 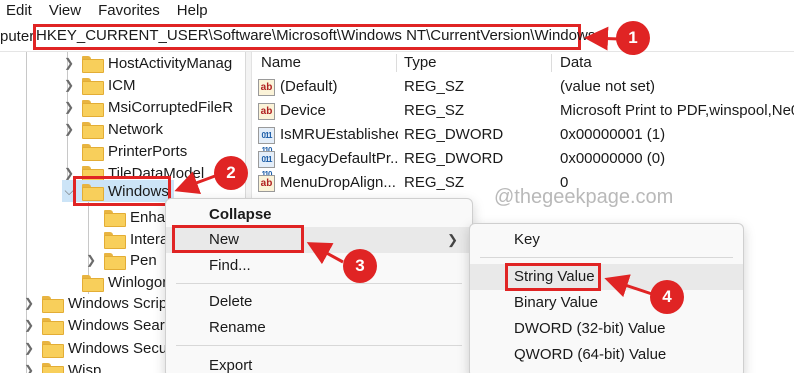 I want to click on callout-badge-1: 1, so click(x=633, y=38).